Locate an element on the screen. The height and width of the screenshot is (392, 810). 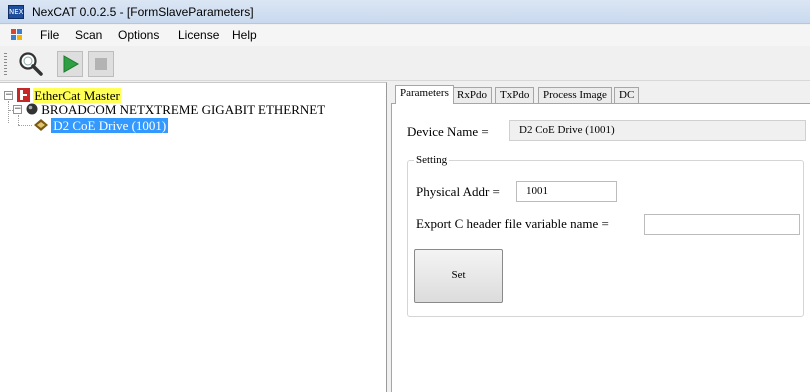
network-adapter-icon is located at coordinates (32, 109).